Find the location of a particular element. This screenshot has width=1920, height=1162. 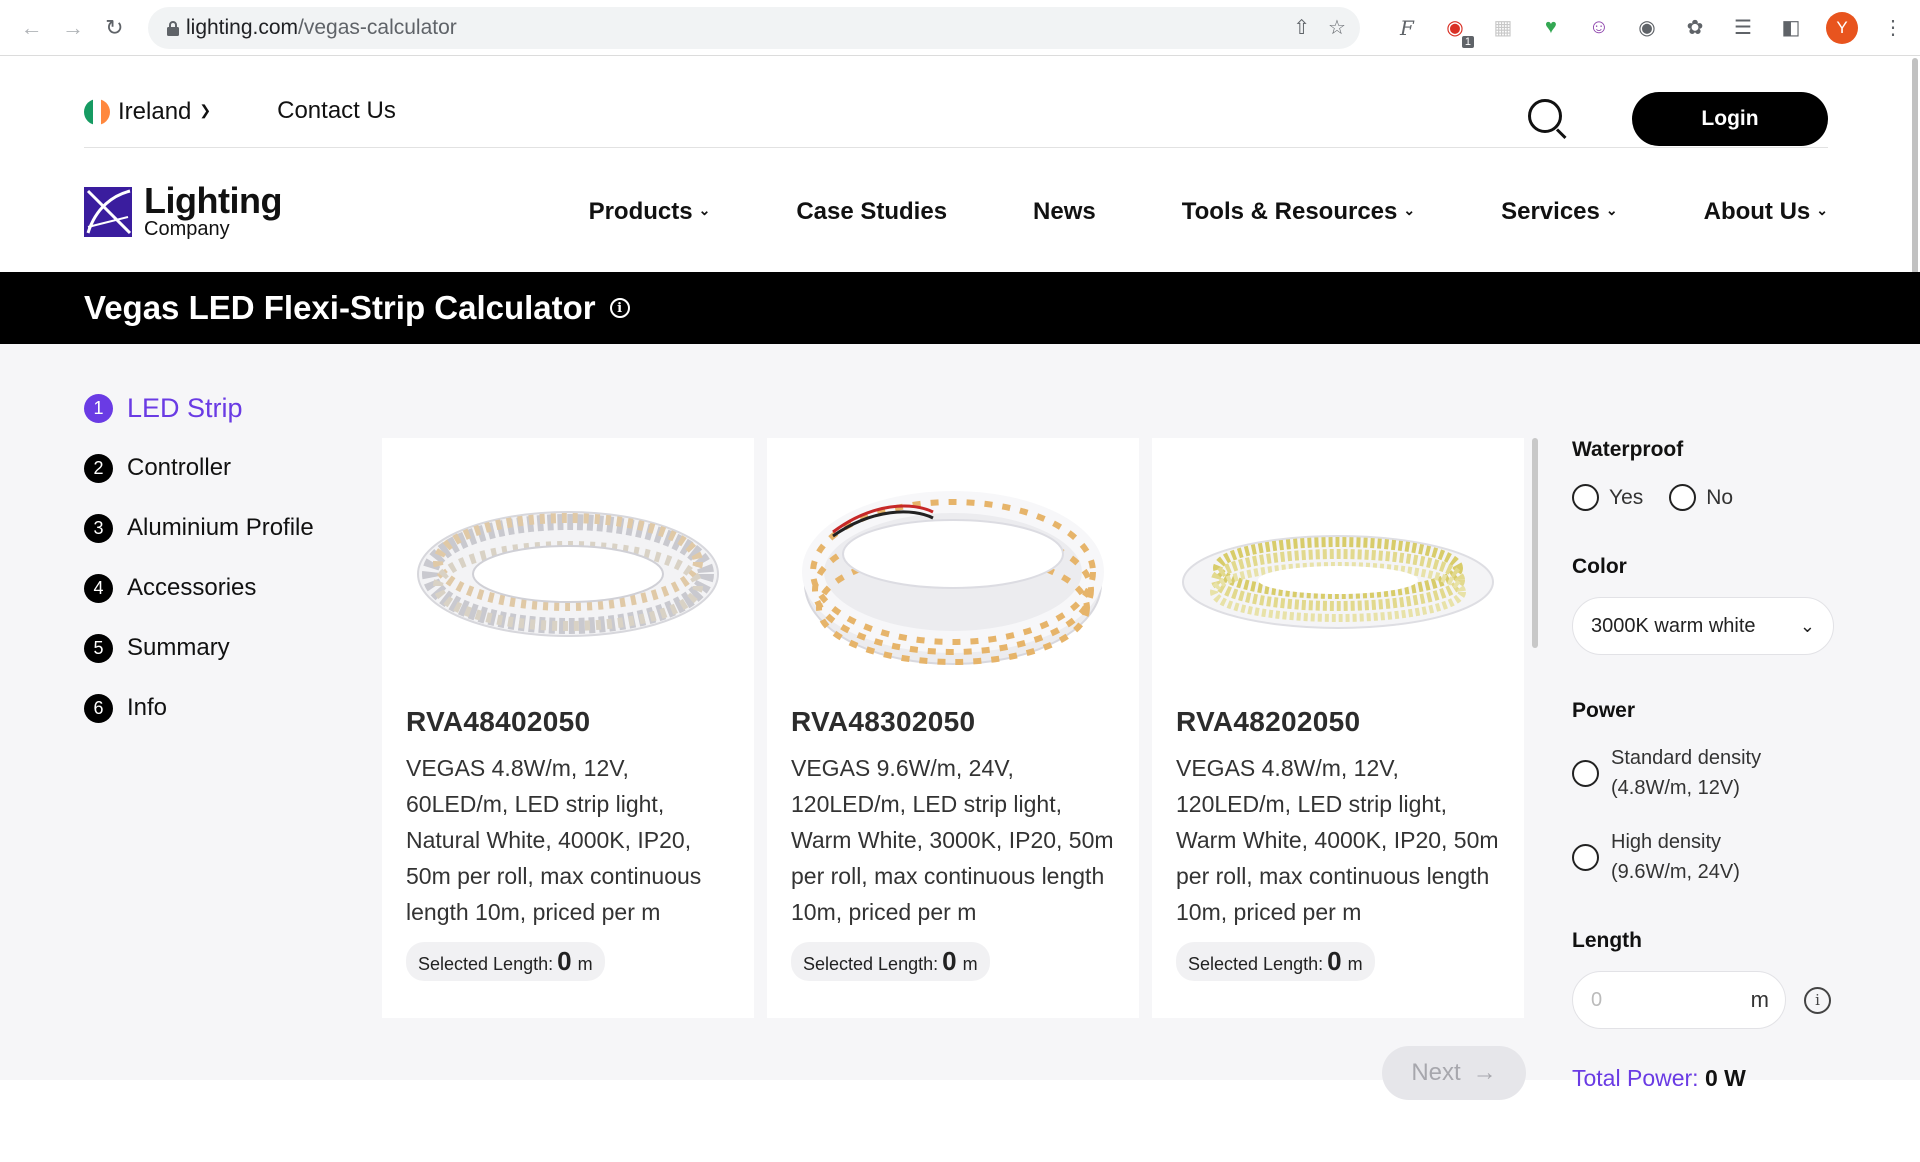

color-title: Color is located at coordinates (1599, 566).